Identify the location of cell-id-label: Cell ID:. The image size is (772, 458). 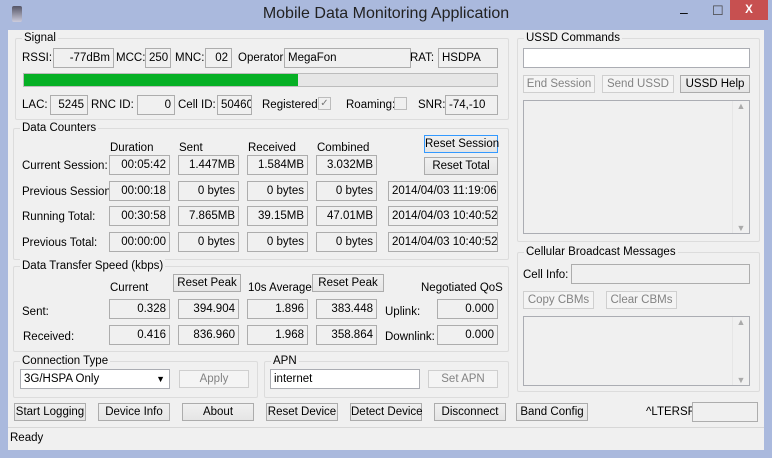
(197, 105).